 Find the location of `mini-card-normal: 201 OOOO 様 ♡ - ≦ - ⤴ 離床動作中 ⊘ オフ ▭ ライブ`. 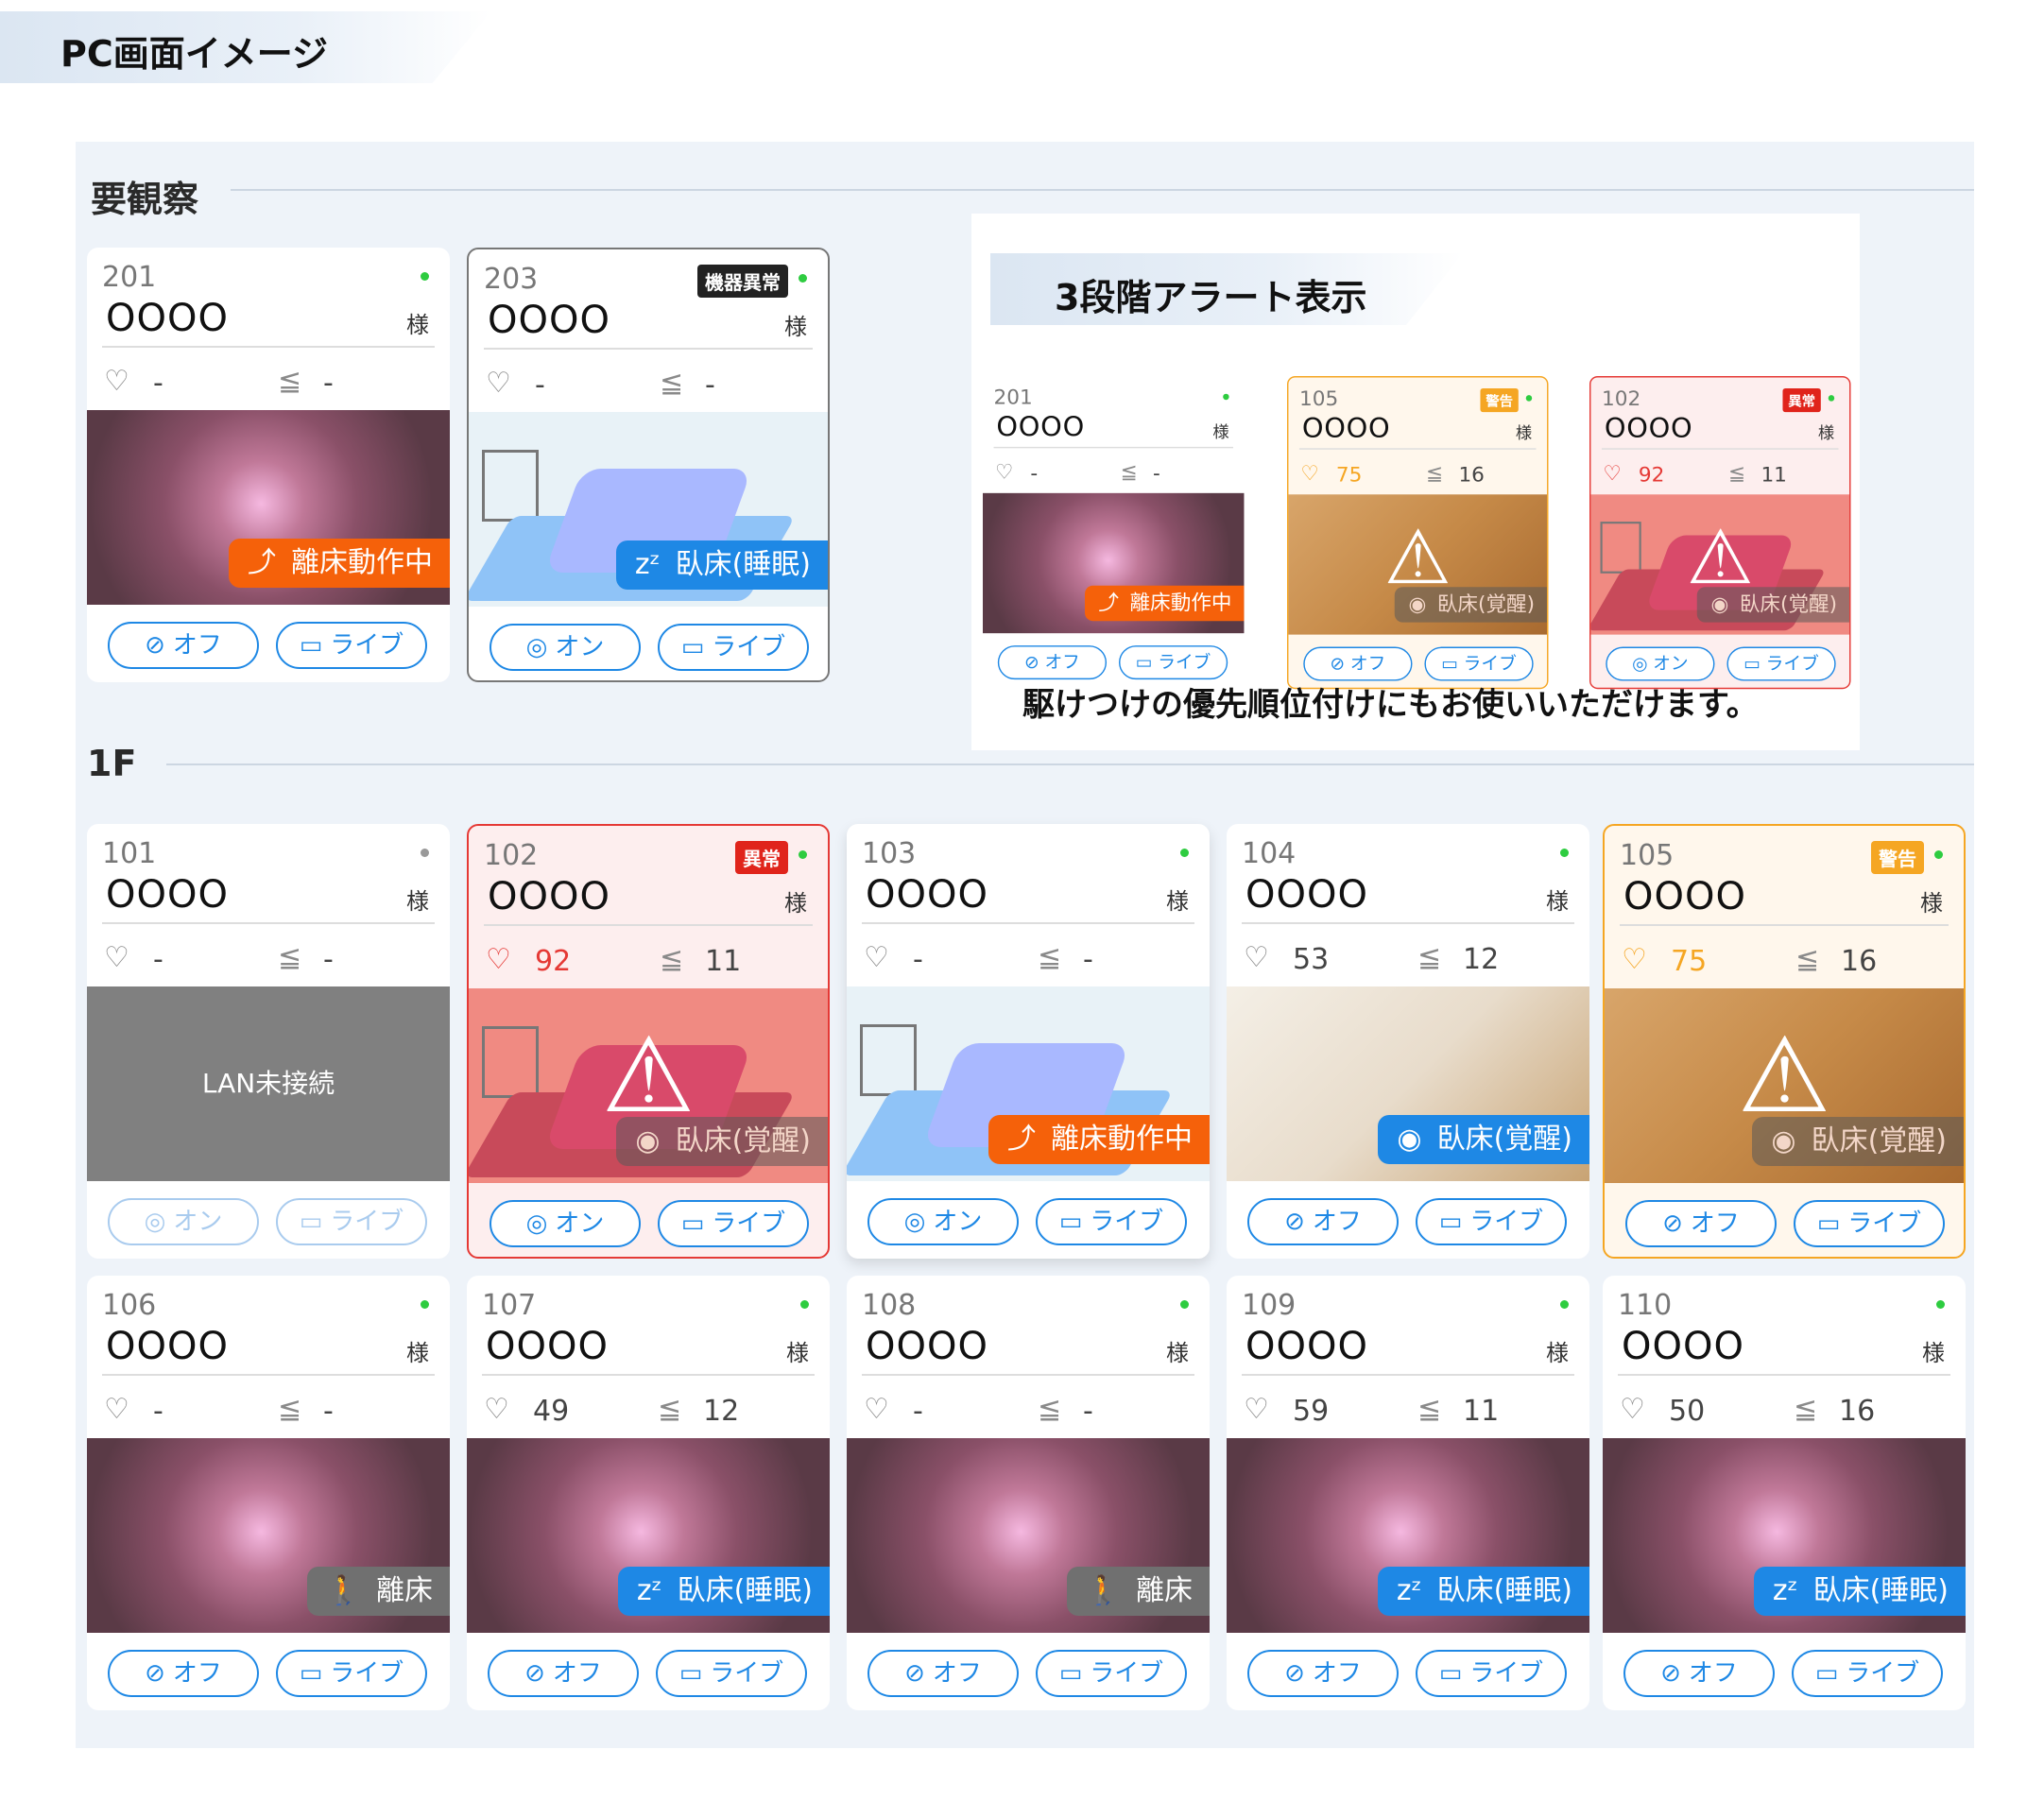

mini-card-normal: 201 OOOO 様 ♡ - ≦ - ⤴ 離床動作中 ⊘ オフ ▭ ライブ is located at coordinates (1114, 533).